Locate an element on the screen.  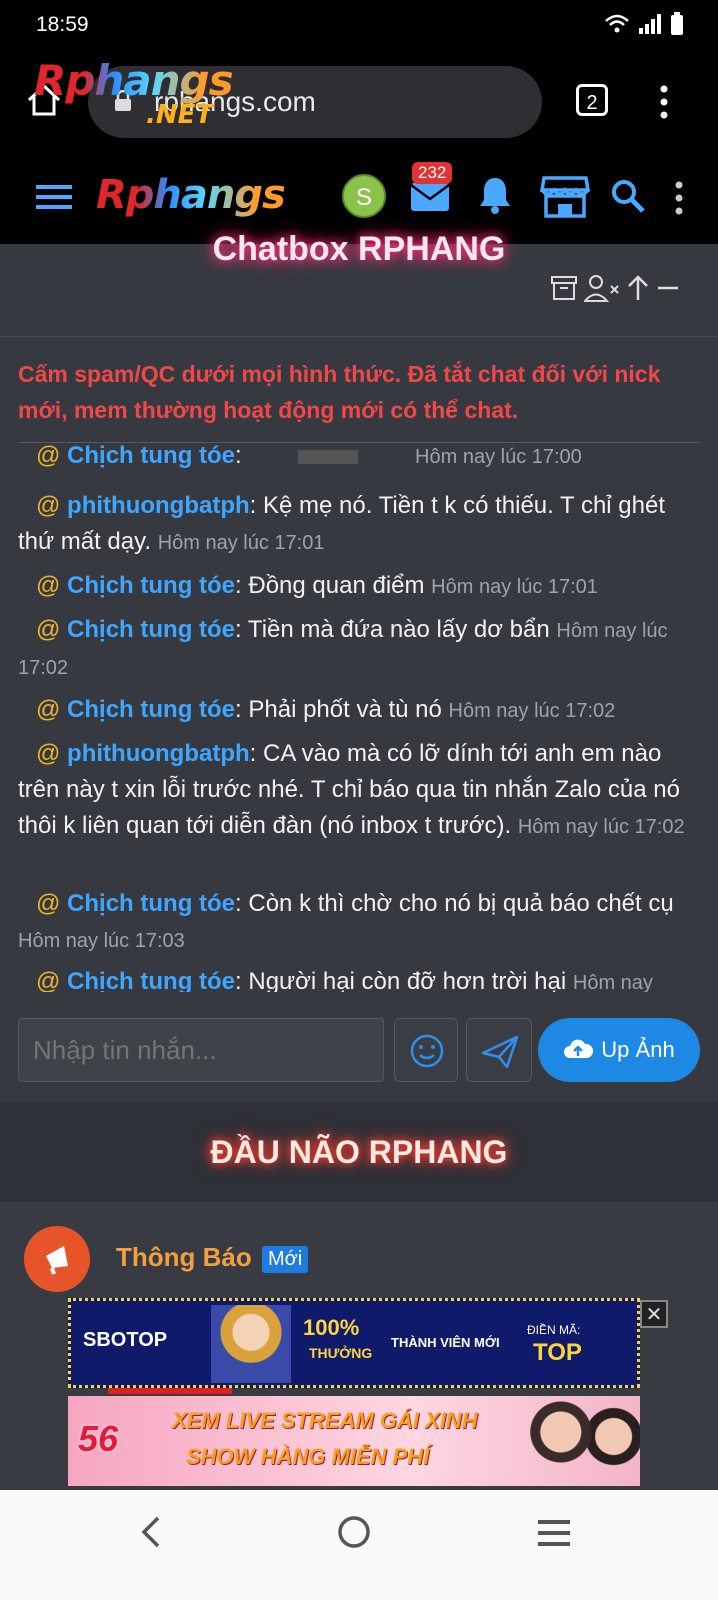
message-text: : is located at coordinates (238, 456).